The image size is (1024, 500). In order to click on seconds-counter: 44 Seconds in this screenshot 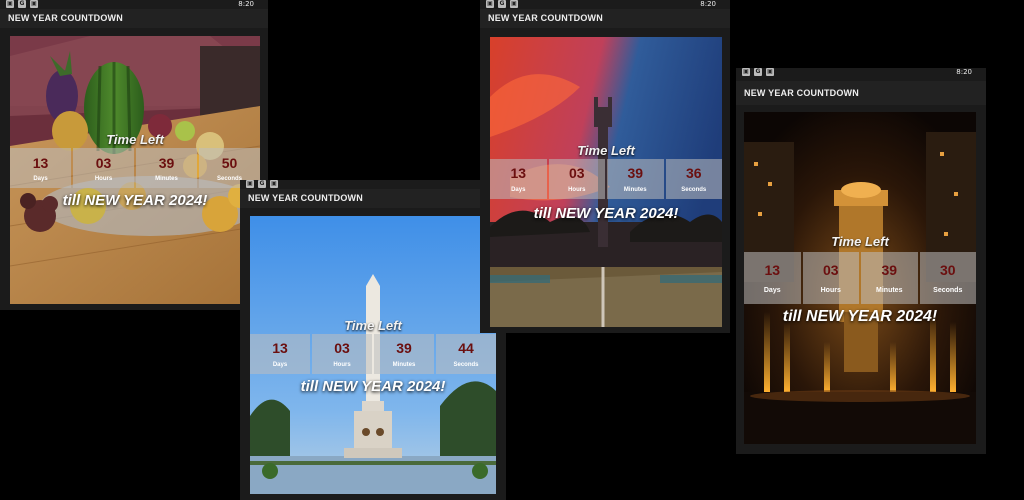, I will do `click(466, 354)`.